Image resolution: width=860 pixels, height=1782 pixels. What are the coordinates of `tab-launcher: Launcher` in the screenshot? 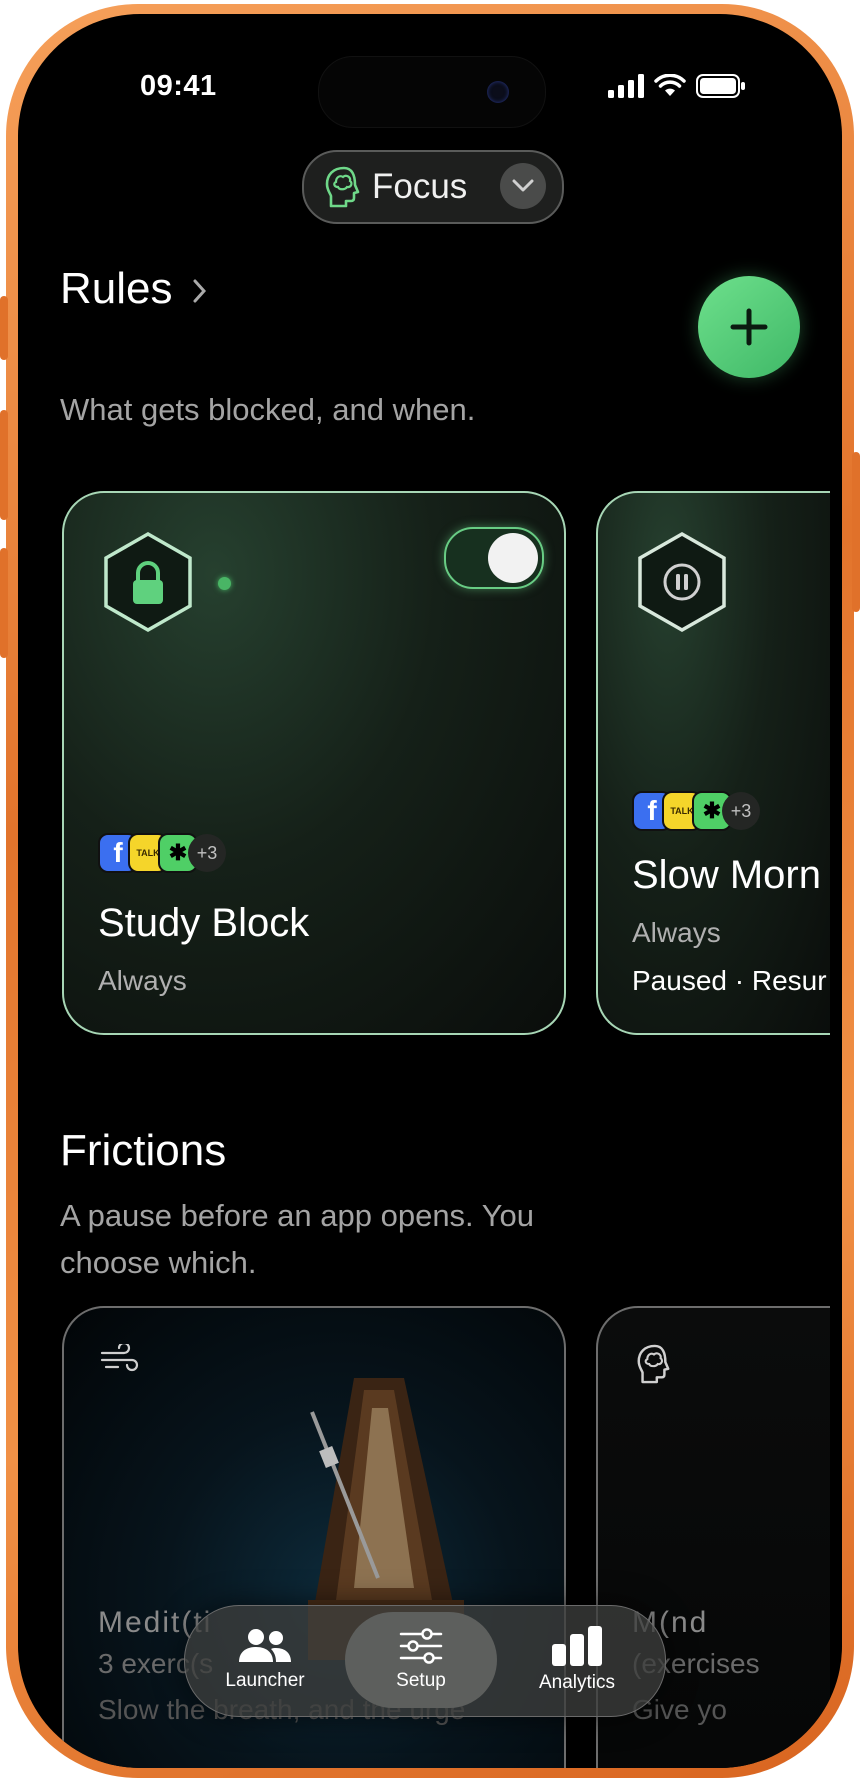 It's located at (265, 1660).